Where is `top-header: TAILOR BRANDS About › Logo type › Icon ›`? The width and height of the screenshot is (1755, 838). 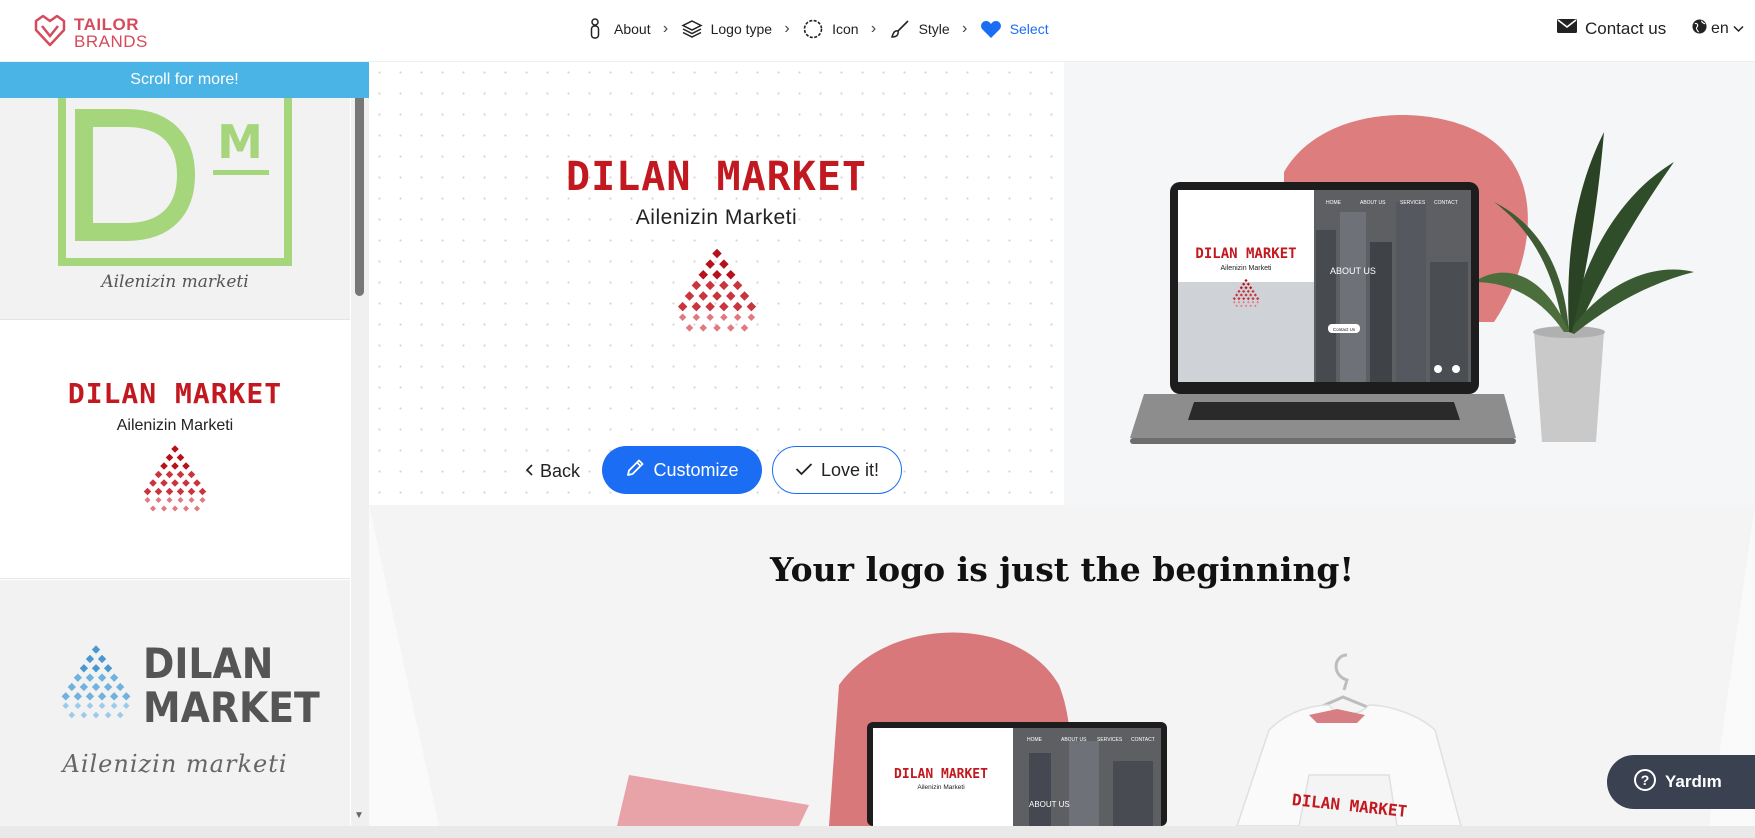
top-header: TAILOR BRANDS About › Logo type › Icon › is located at coordinates (877, 31).